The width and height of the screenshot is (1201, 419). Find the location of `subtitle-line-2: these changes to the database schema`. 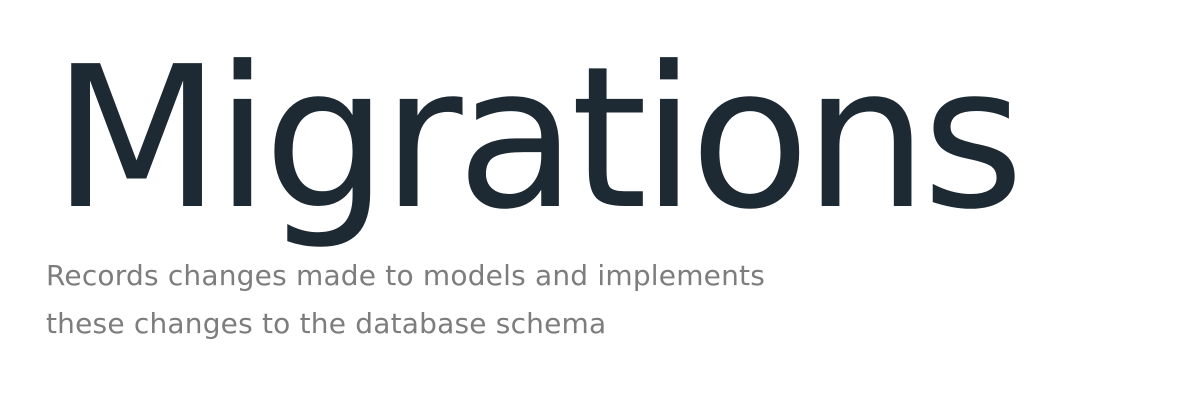

subtitle-line-2: these changes to the database schema is located at coordinates (326, 323).